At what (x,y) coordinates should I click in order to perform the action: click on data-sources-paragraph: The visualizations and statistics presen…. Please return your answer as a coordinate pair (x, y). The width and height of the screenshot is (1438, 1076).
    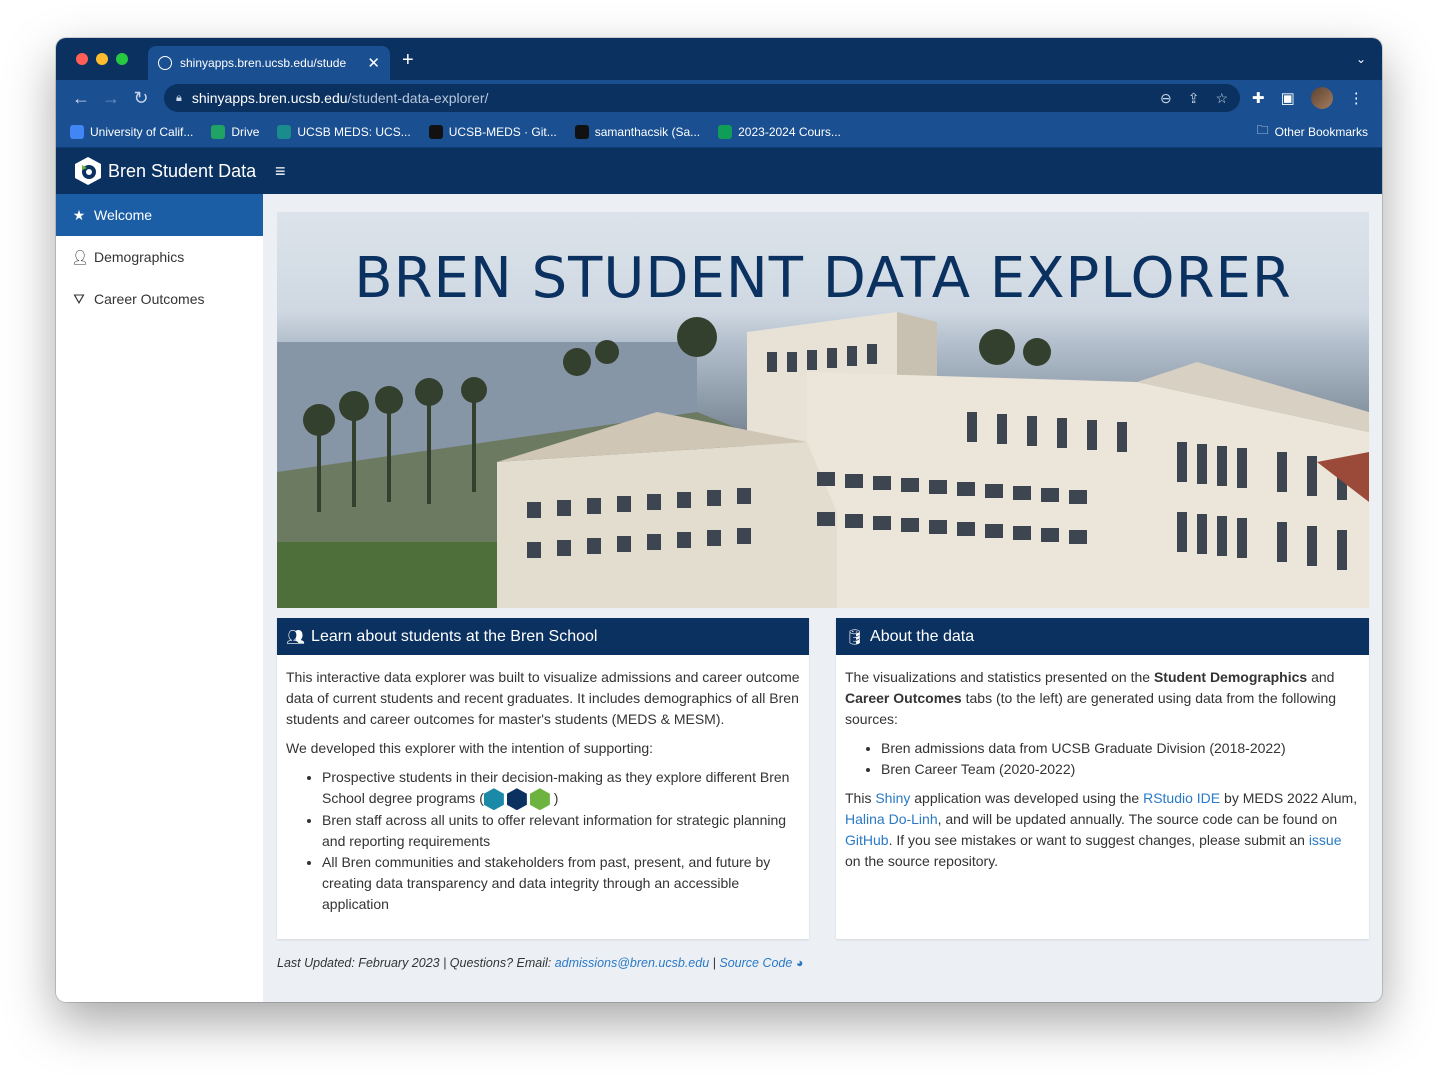
    Looking at the image, I should click on (1091, 698).